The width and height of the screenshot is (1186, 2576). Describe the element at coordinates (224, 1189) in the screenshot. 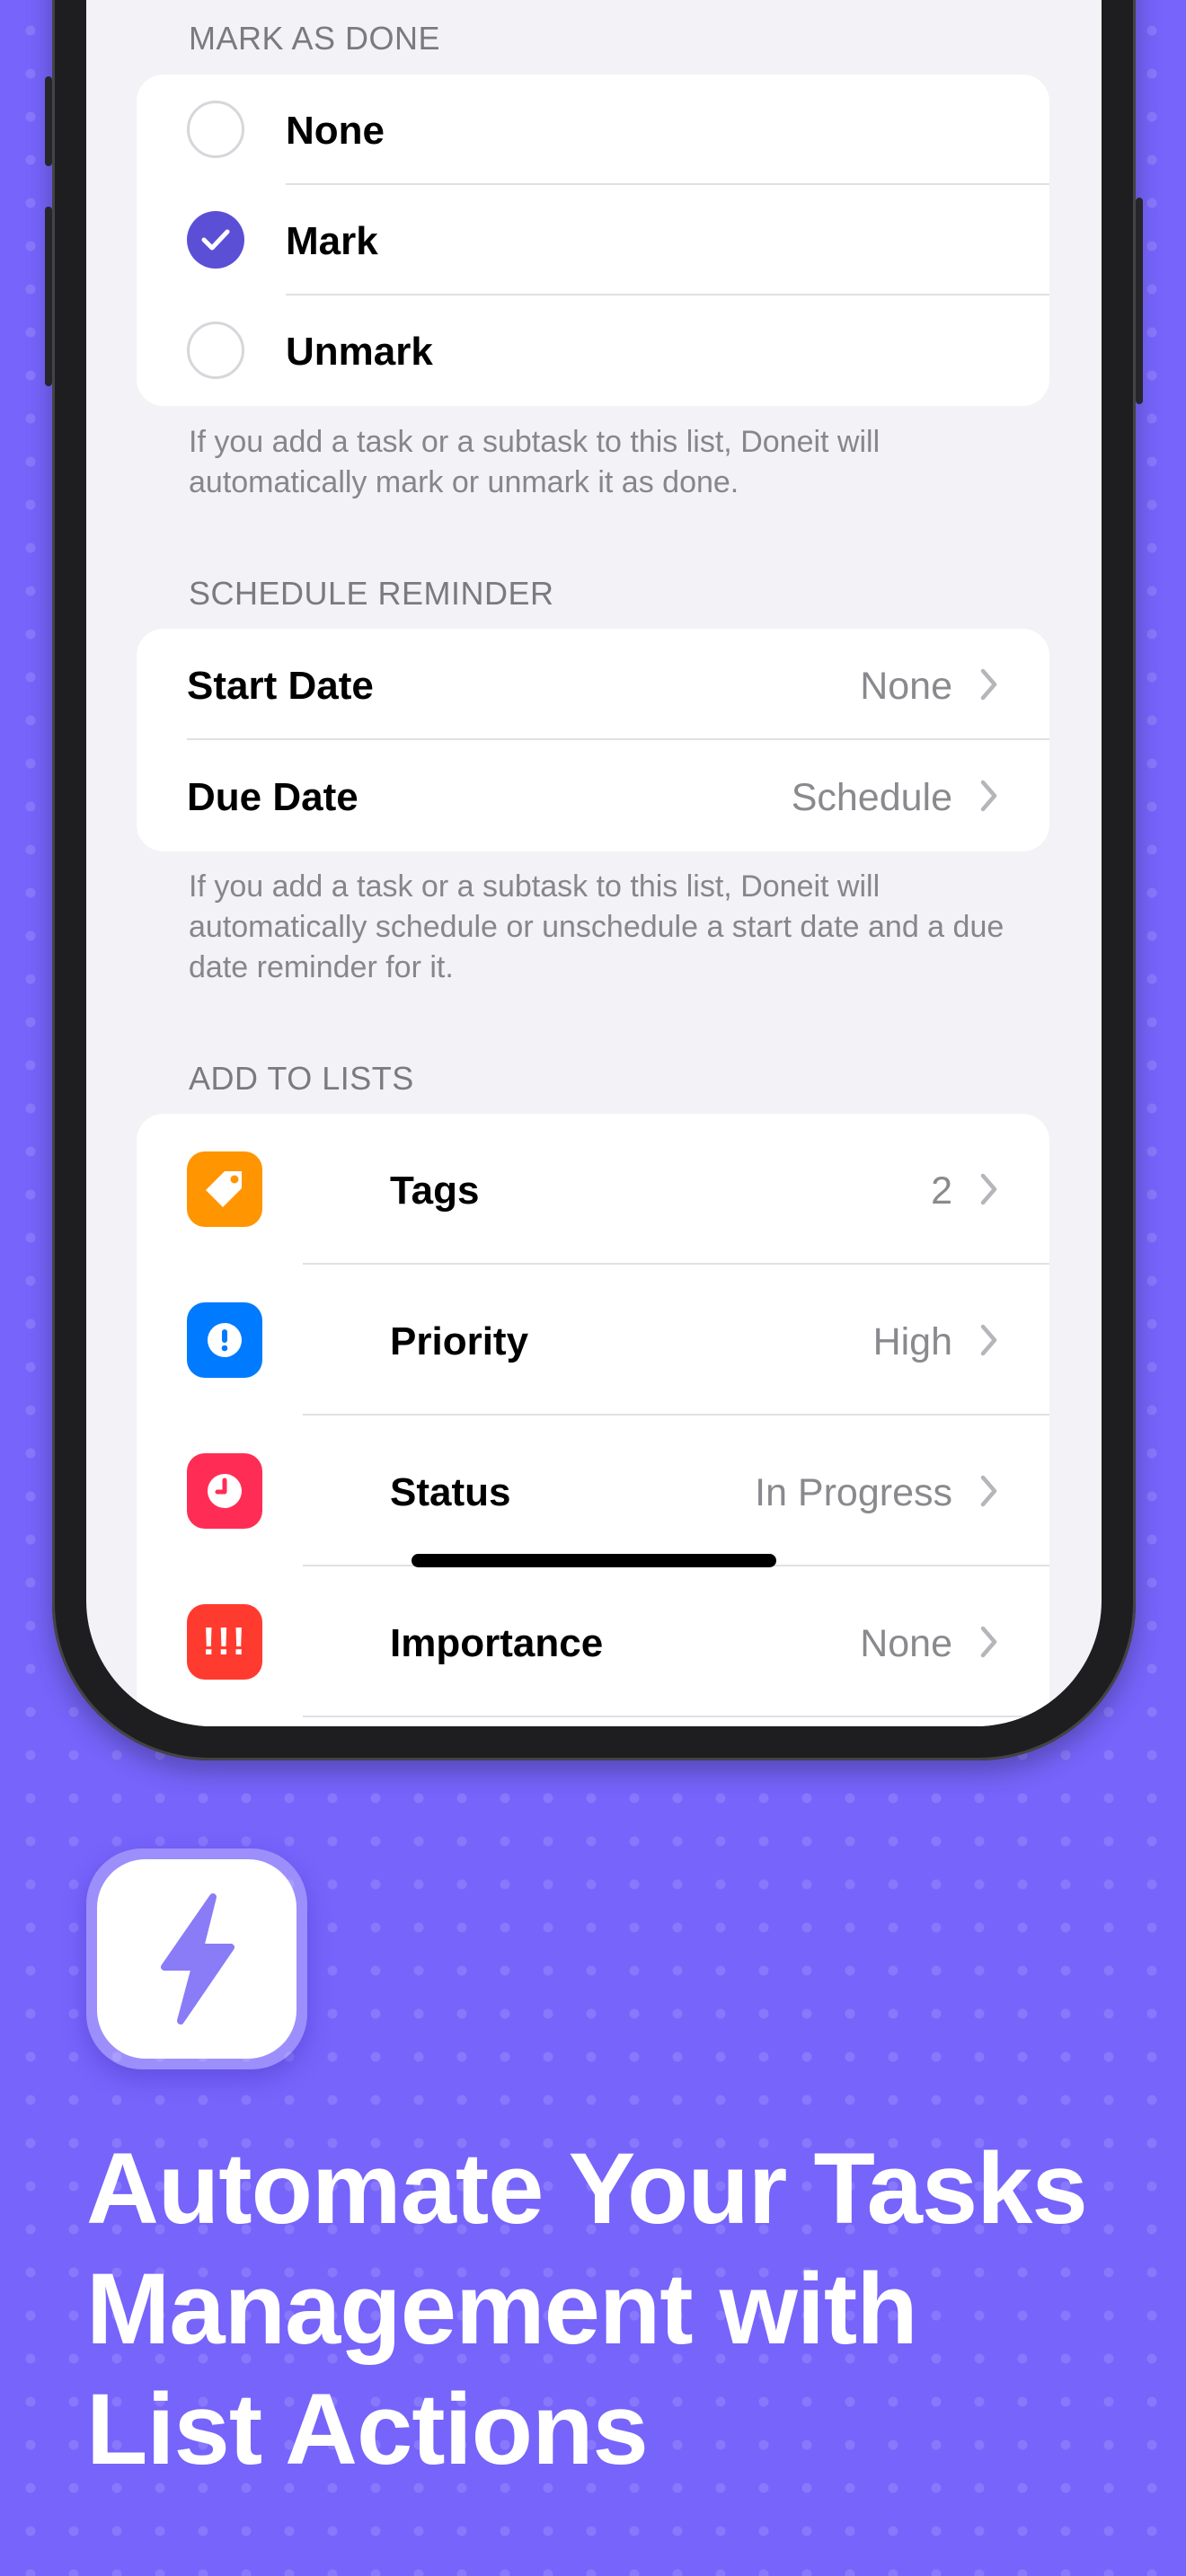

I see `tag-icon` at that location.